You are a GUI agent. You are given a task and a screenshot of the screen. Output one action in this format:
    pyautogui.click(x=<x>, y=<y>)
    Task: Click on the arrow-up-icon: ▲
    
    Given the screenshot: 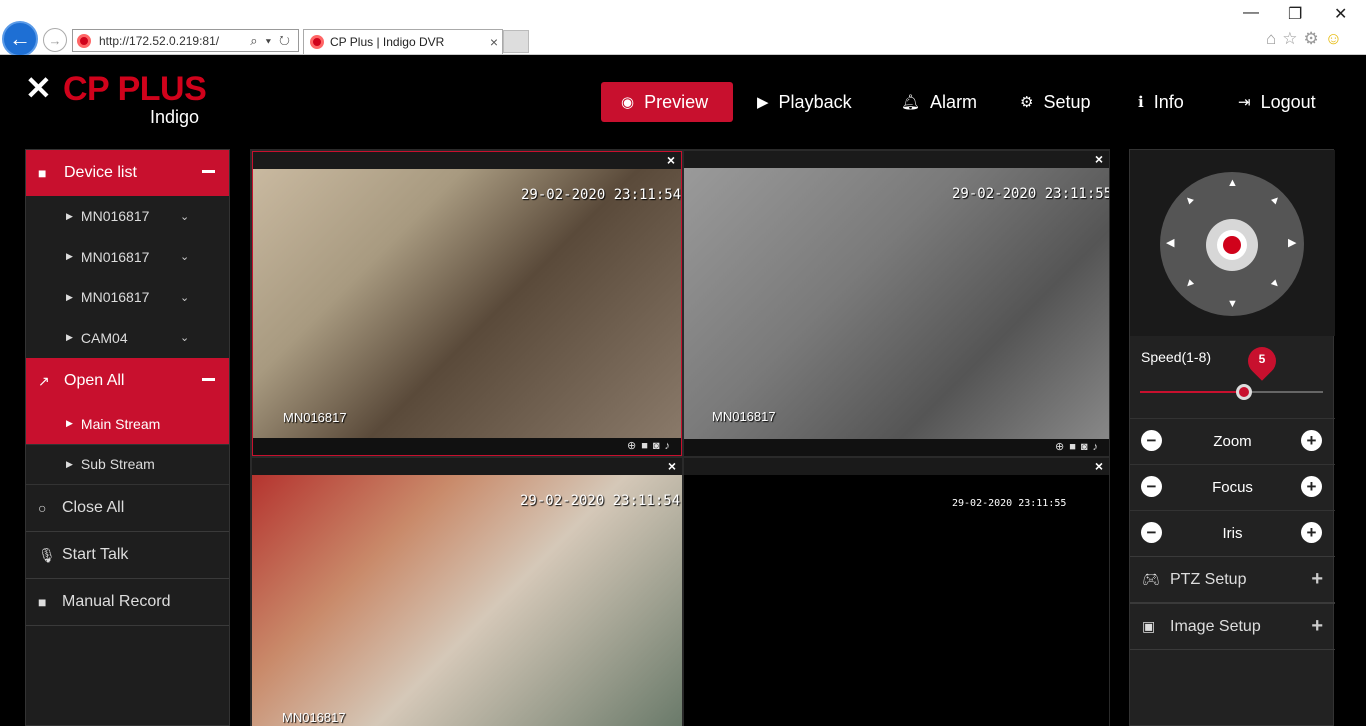 What is the action you would take?
    pyautogui.click(x=1232, y=183)
    